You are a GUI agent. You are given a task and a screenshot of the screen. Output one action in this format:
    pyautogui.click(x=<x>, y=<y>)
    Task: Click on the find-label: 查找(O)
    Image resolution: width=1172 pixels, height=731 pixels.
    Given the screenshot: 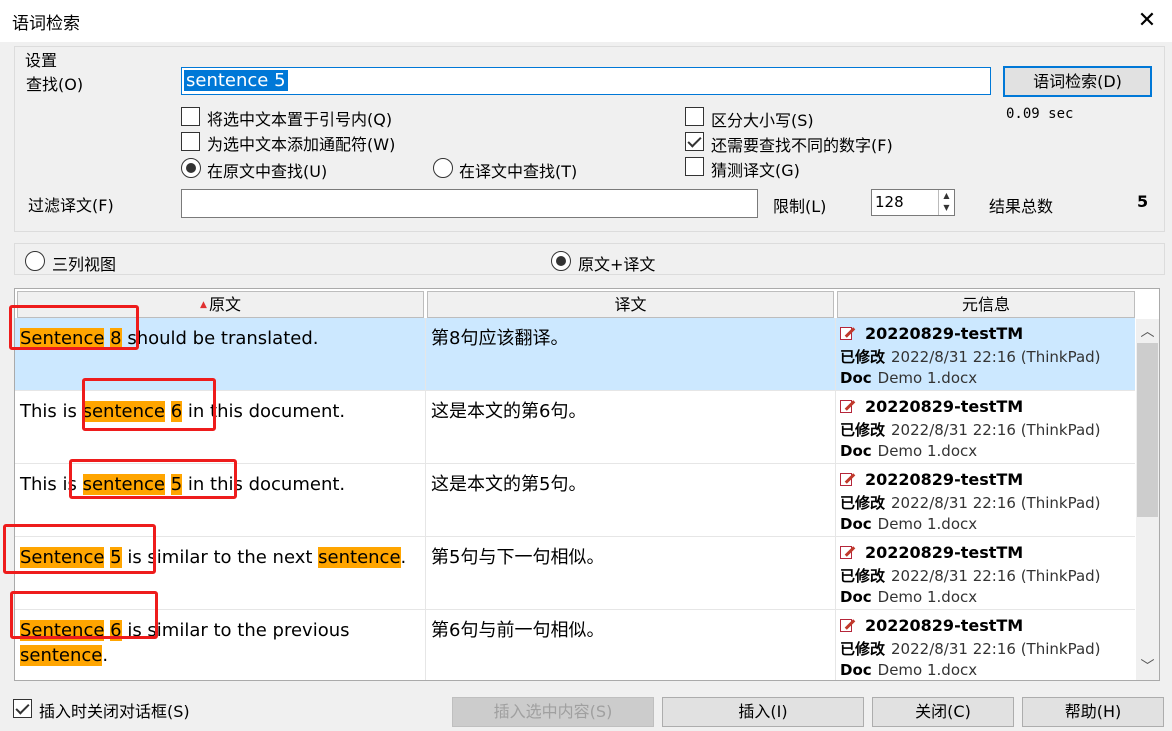 What is the action you would take?
    pyautogui.click(x=55, y=84)
    